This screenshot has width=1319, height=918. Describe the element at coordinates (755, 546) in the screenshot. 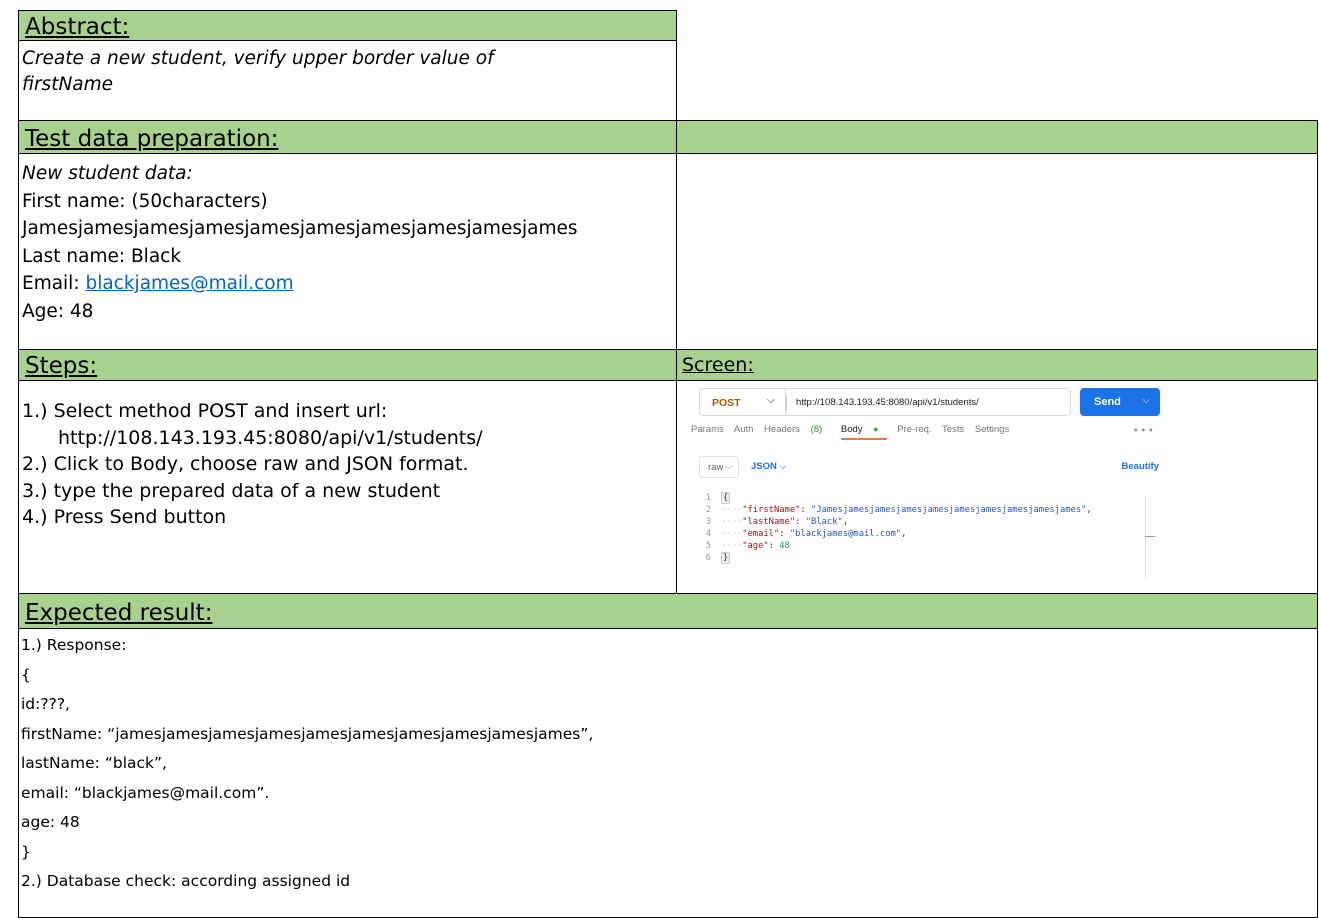

I see `code-key: "age"` at that location.